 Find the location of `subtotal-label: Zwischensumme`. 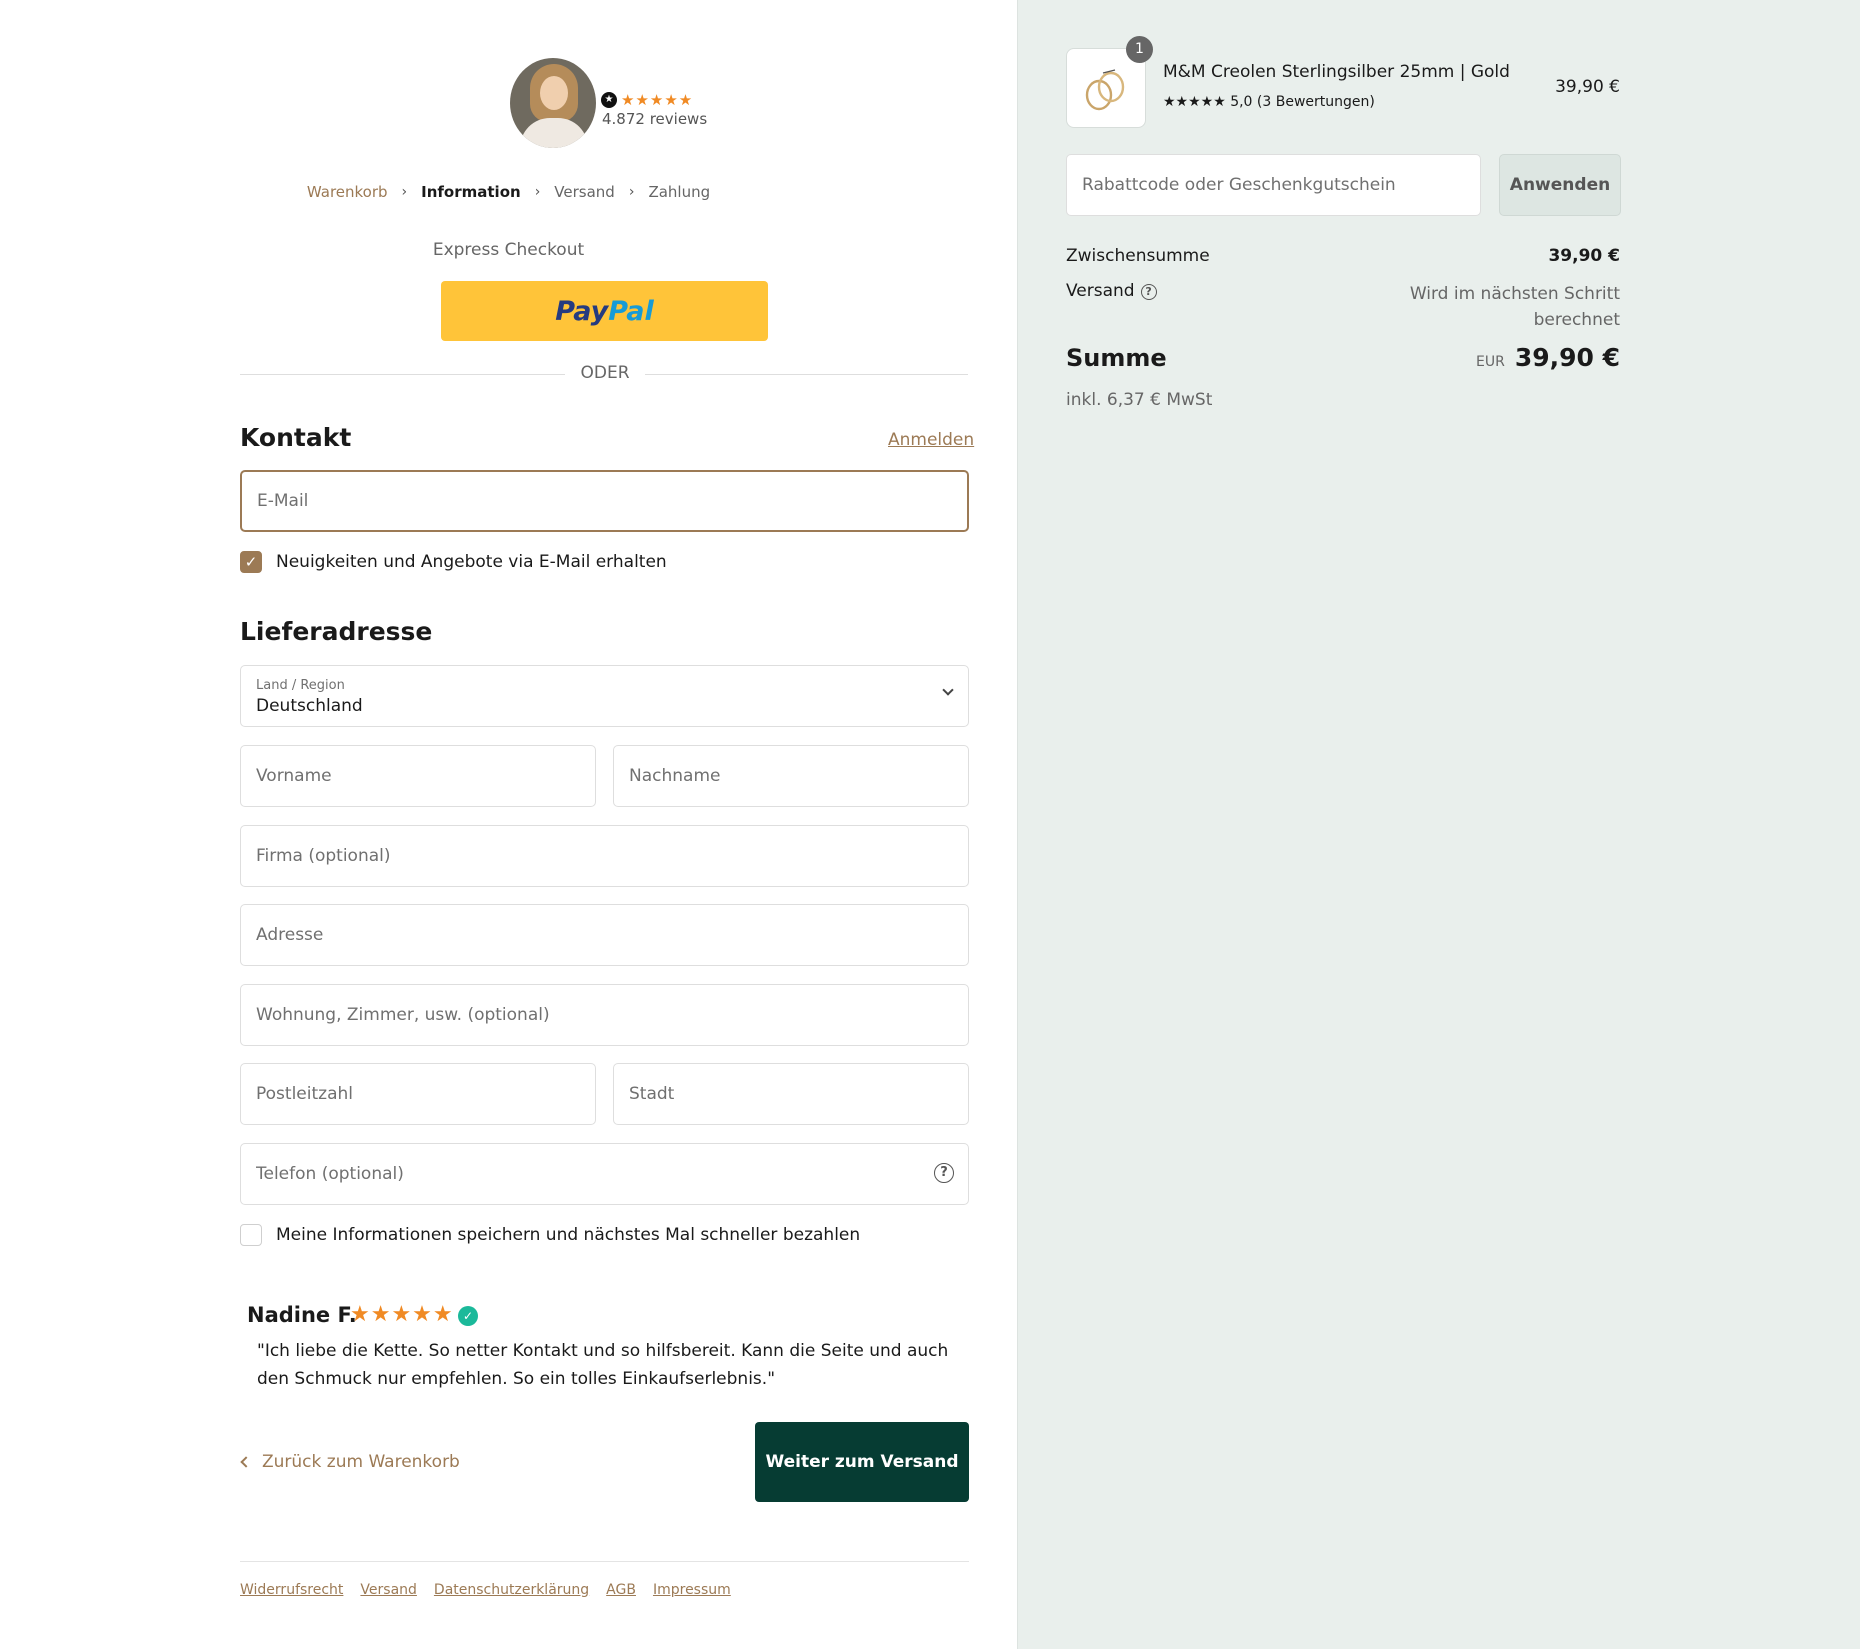

subtotal-label: Zwischensumme is located at coordinates (1138, 256).